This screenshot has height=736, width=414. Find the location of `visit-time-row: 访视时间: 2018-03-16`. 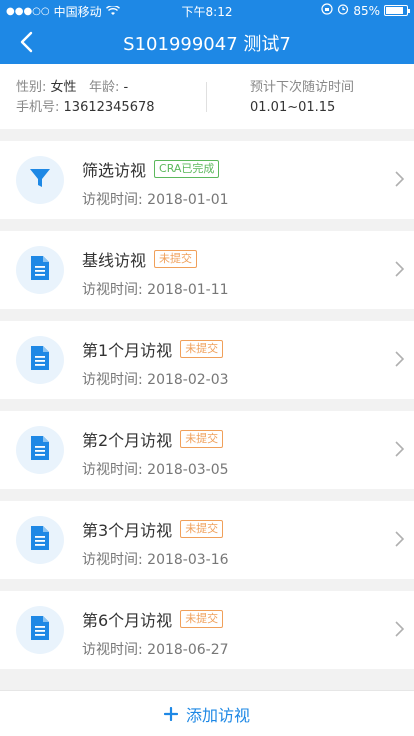

visit-time-row: 访视时间: 2018-03-16 is located at coordinates (155, 559).